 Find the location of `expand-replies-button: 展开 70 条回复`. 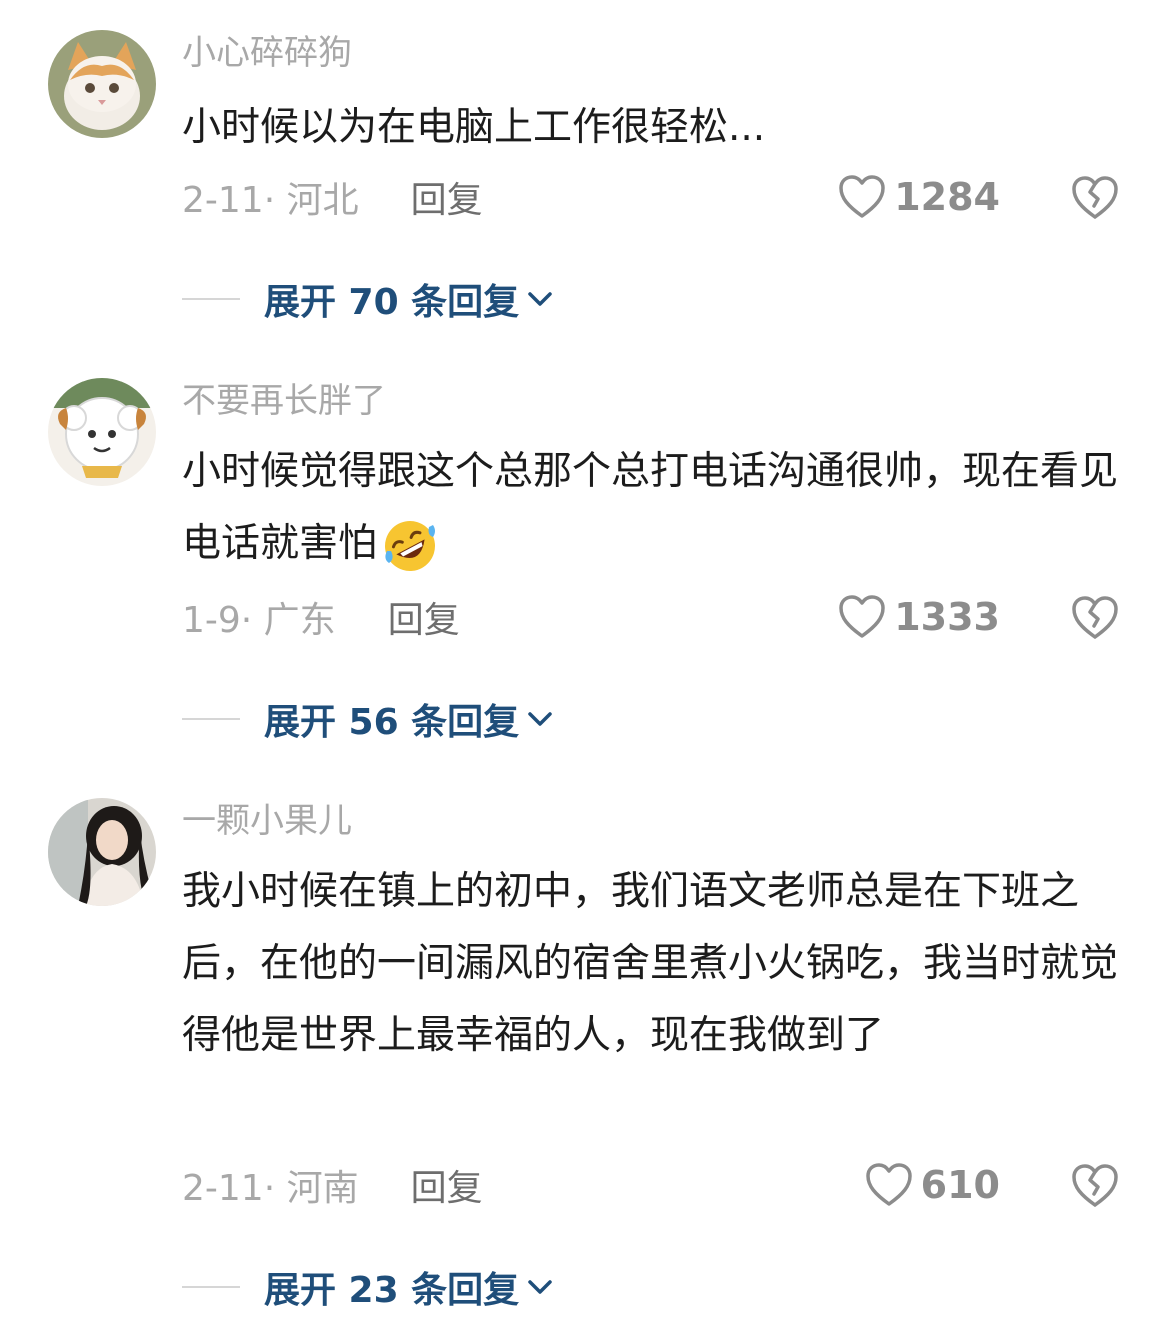

expand-replies-button: 展开 70 条回复 is located at coordinates (368, 299).